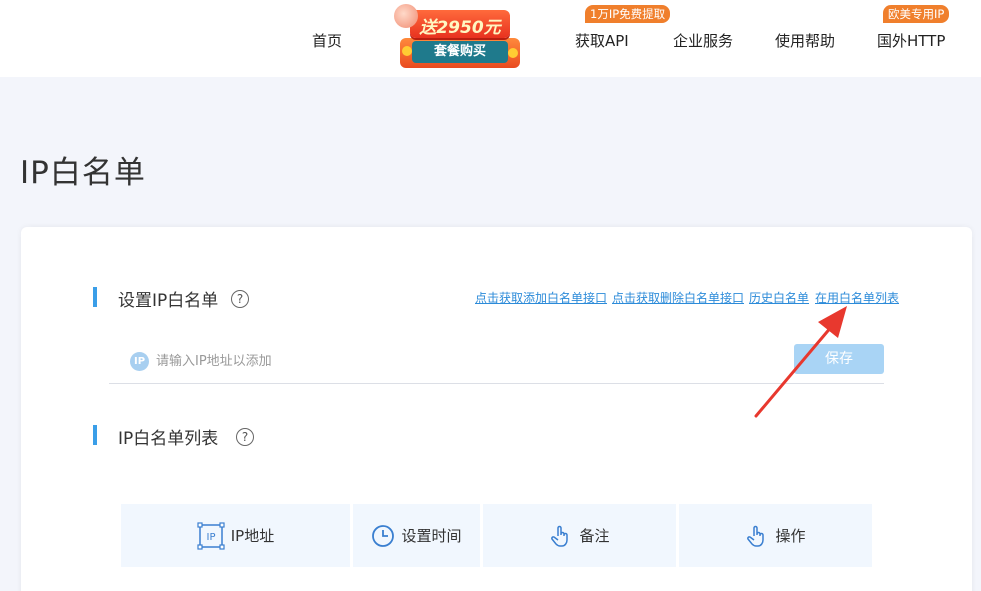  Describe the element at coordinates (252, 536) in the screenshot. I see `column-label: IP地址` at that location.